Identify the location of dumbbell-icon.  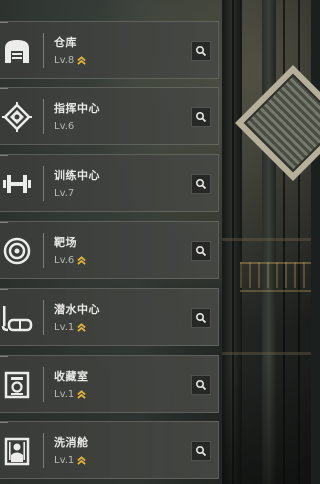
(17, 183).